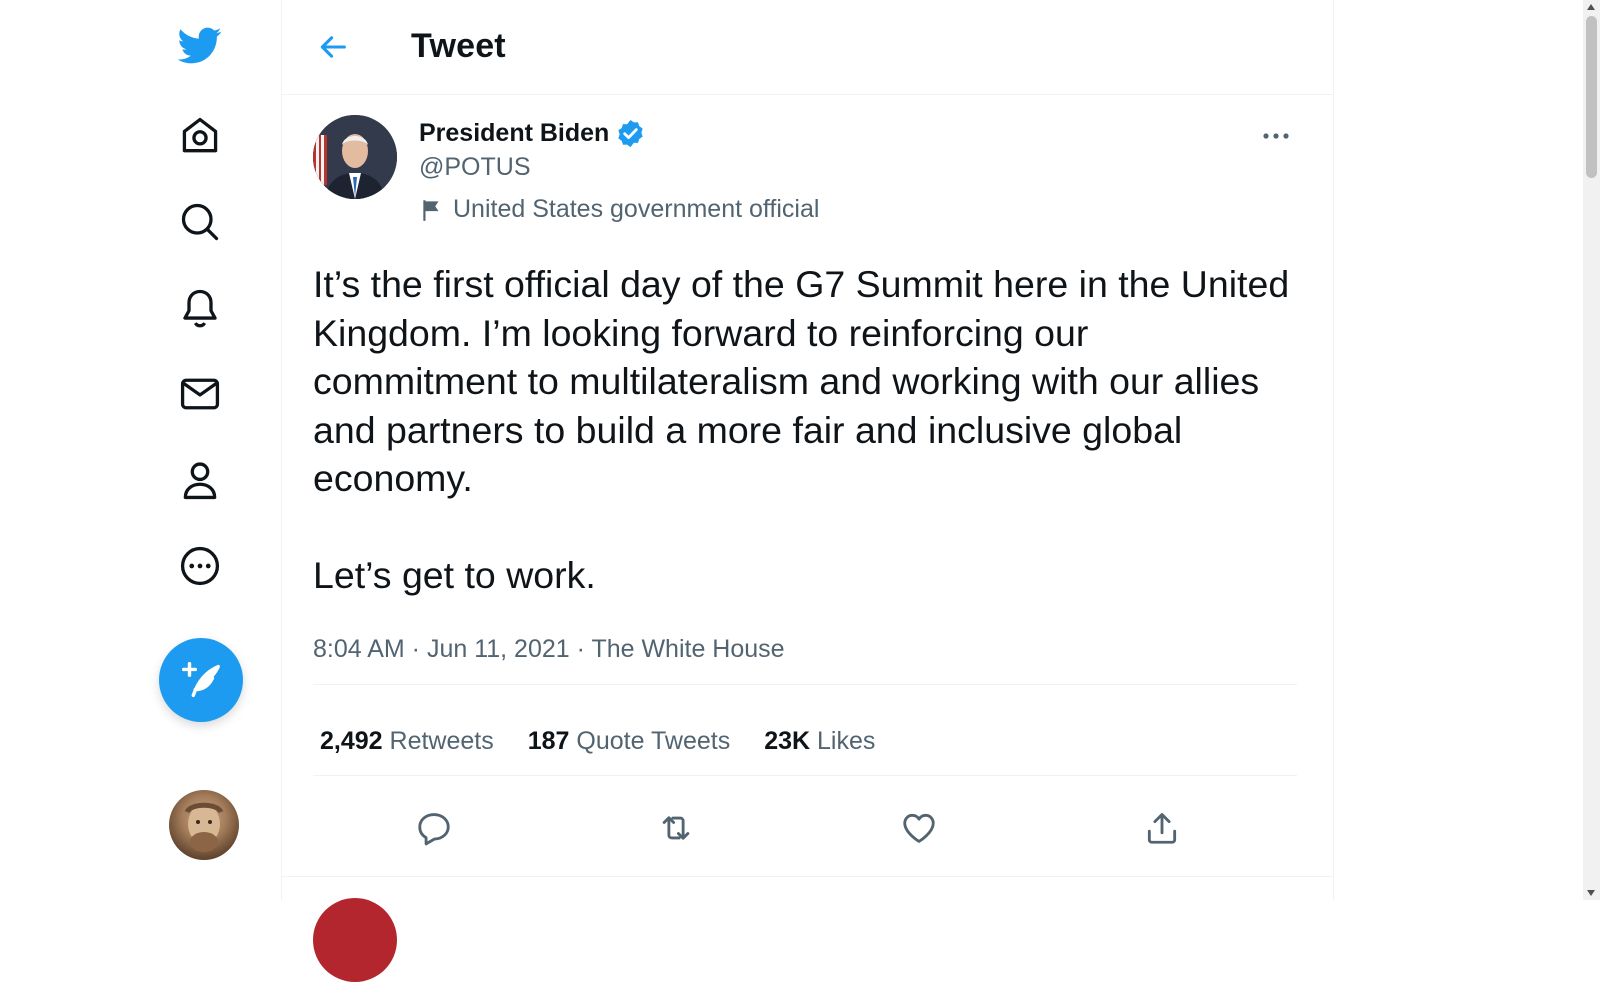 Image resolution: width=1600 pixels, height=982 pixels. Describe the element at coordinates (1591, 450) in the screenshot. I see `page-scrollbar` at that location.